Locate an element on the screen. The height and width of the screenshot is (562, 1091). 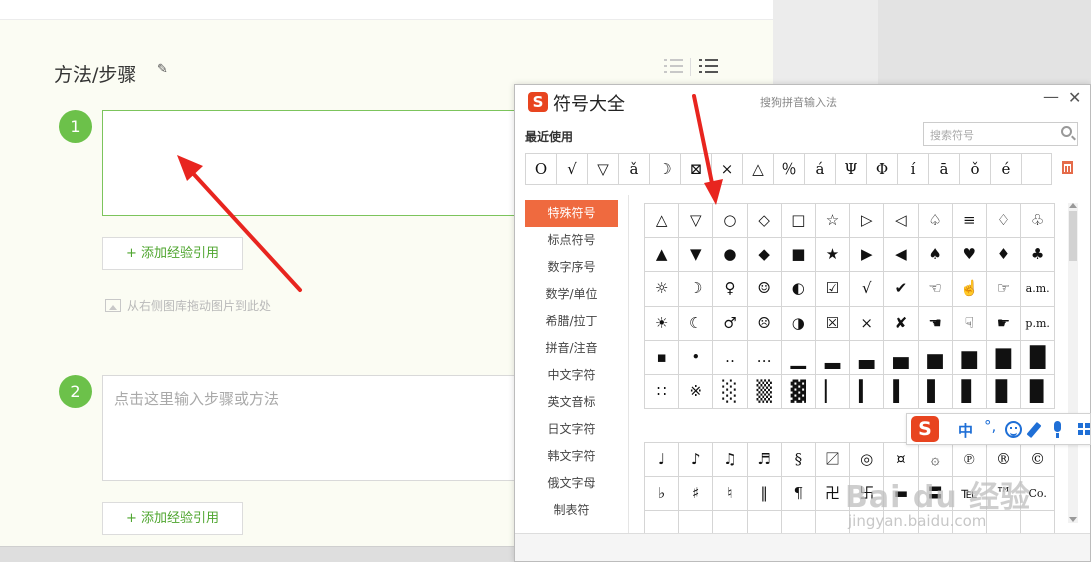
symbol-cell: ‥ is located at coordinates (730, 357).